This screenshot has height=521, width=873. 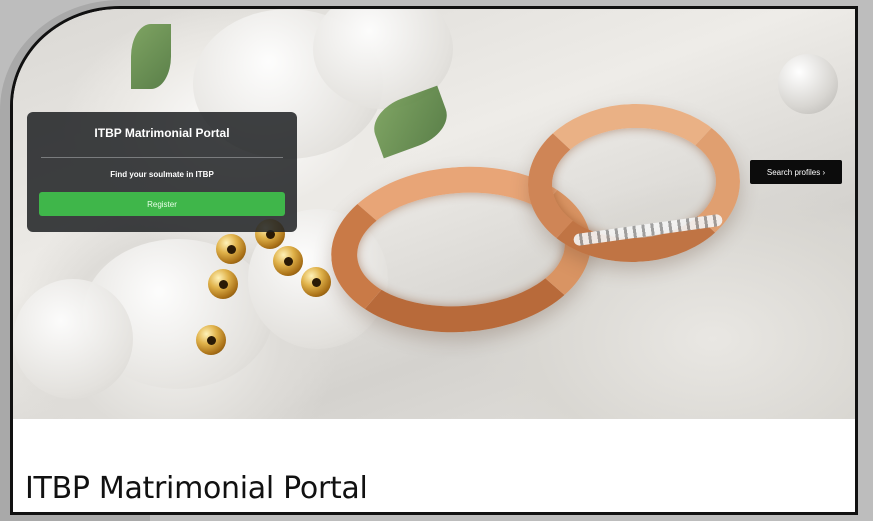 I want to click on register-button: Register, so click(x=162, y=204).